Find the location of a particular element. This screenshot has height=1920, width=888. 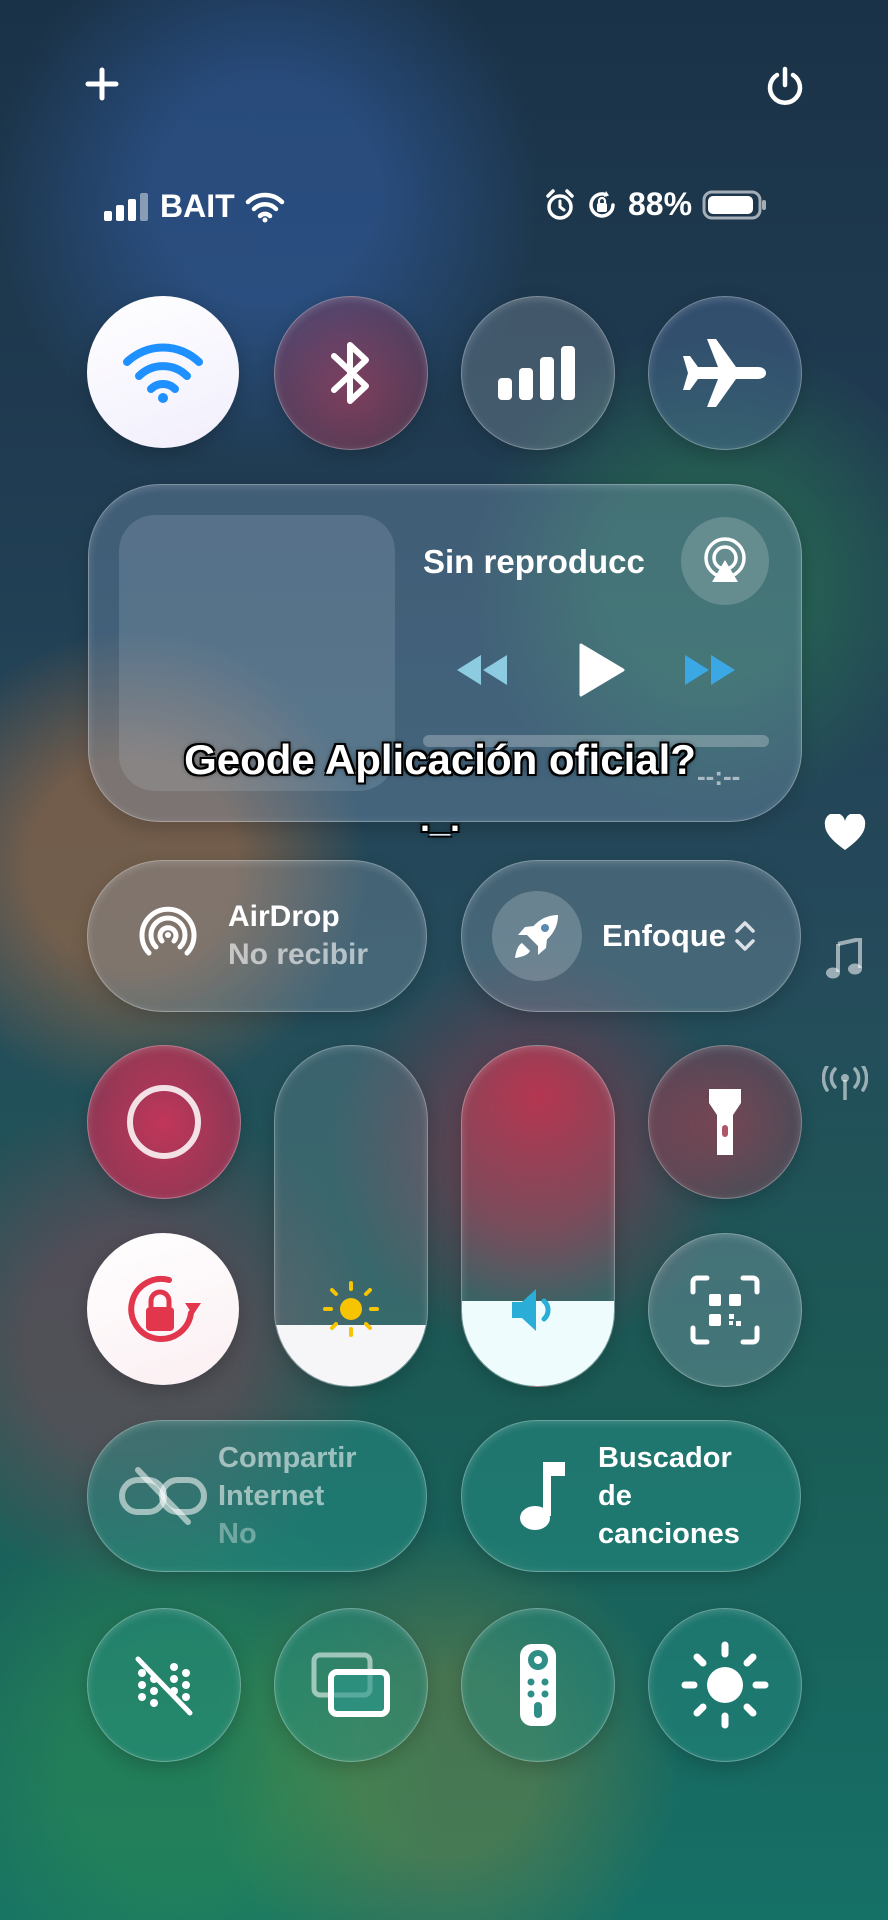

bluetooth-toggle is located at coordinates (351, 373).